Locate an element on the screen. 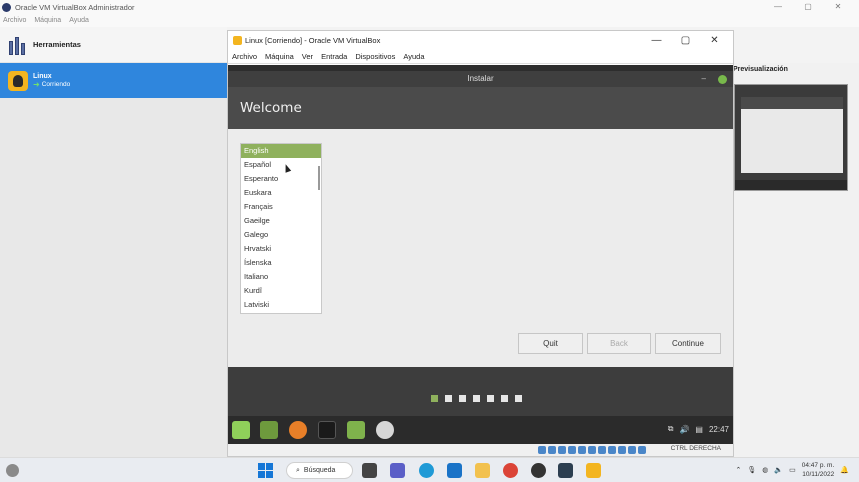 The image size is (859, 482). mint-menu-icon is located at coordinates (241, 430).